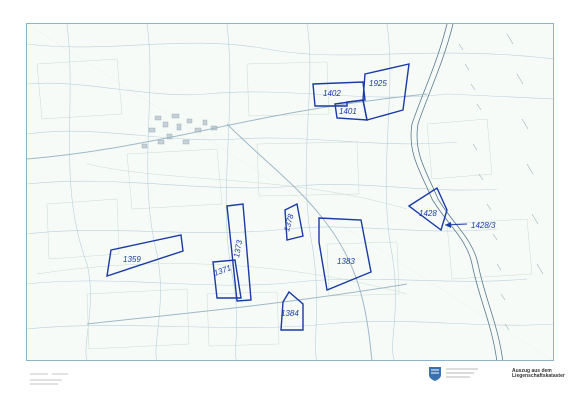 The width and height of the screenshot is (586, 400). I want to click on agency-text-lines, so click(462, 373).